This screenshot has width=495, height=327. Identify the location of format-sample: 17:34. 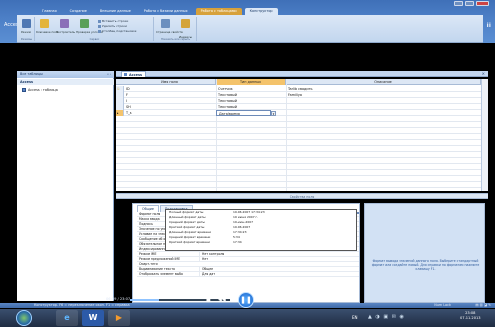
(237, 242).